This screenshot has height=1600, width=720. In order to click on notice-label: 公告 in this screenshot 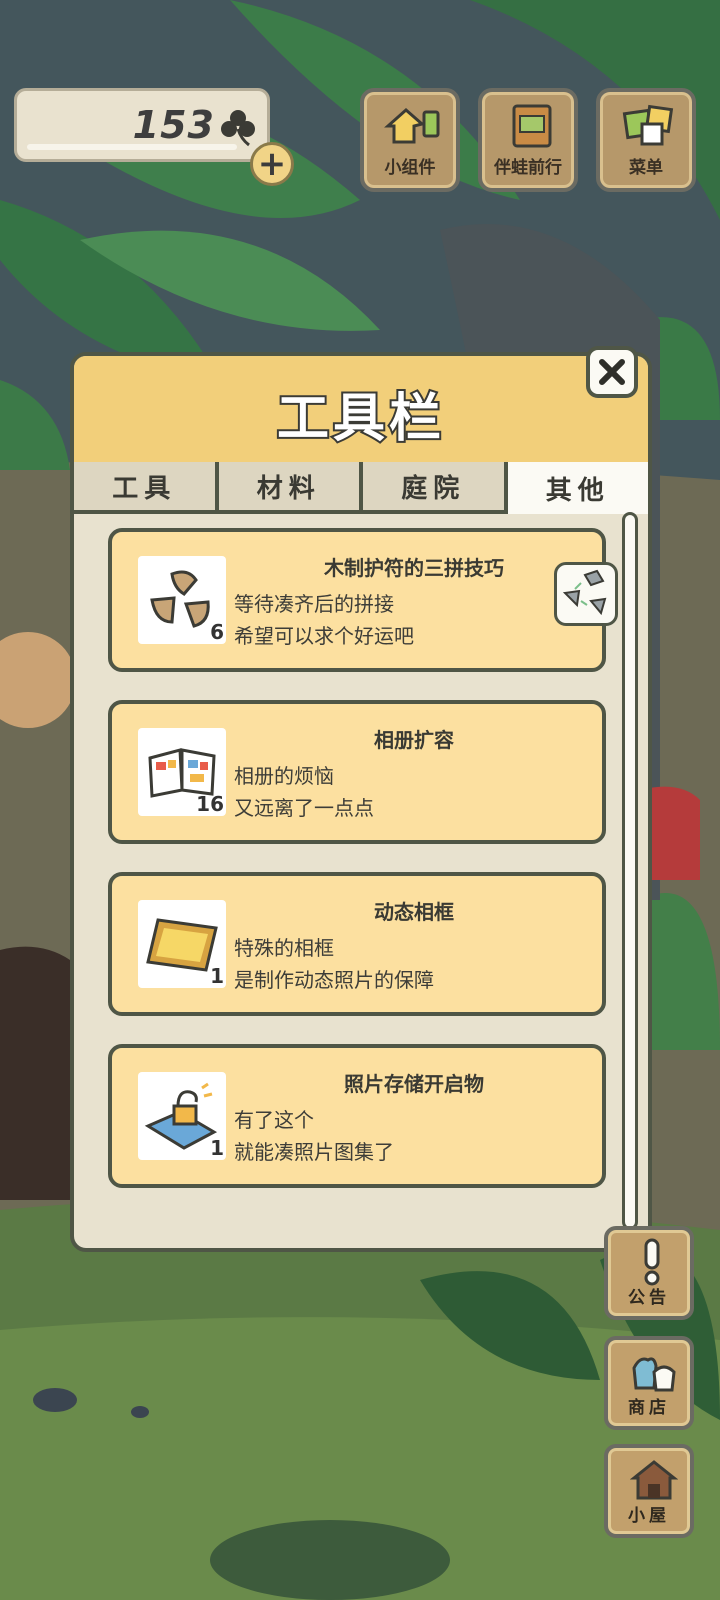, I will do `click(649, 1298)`.